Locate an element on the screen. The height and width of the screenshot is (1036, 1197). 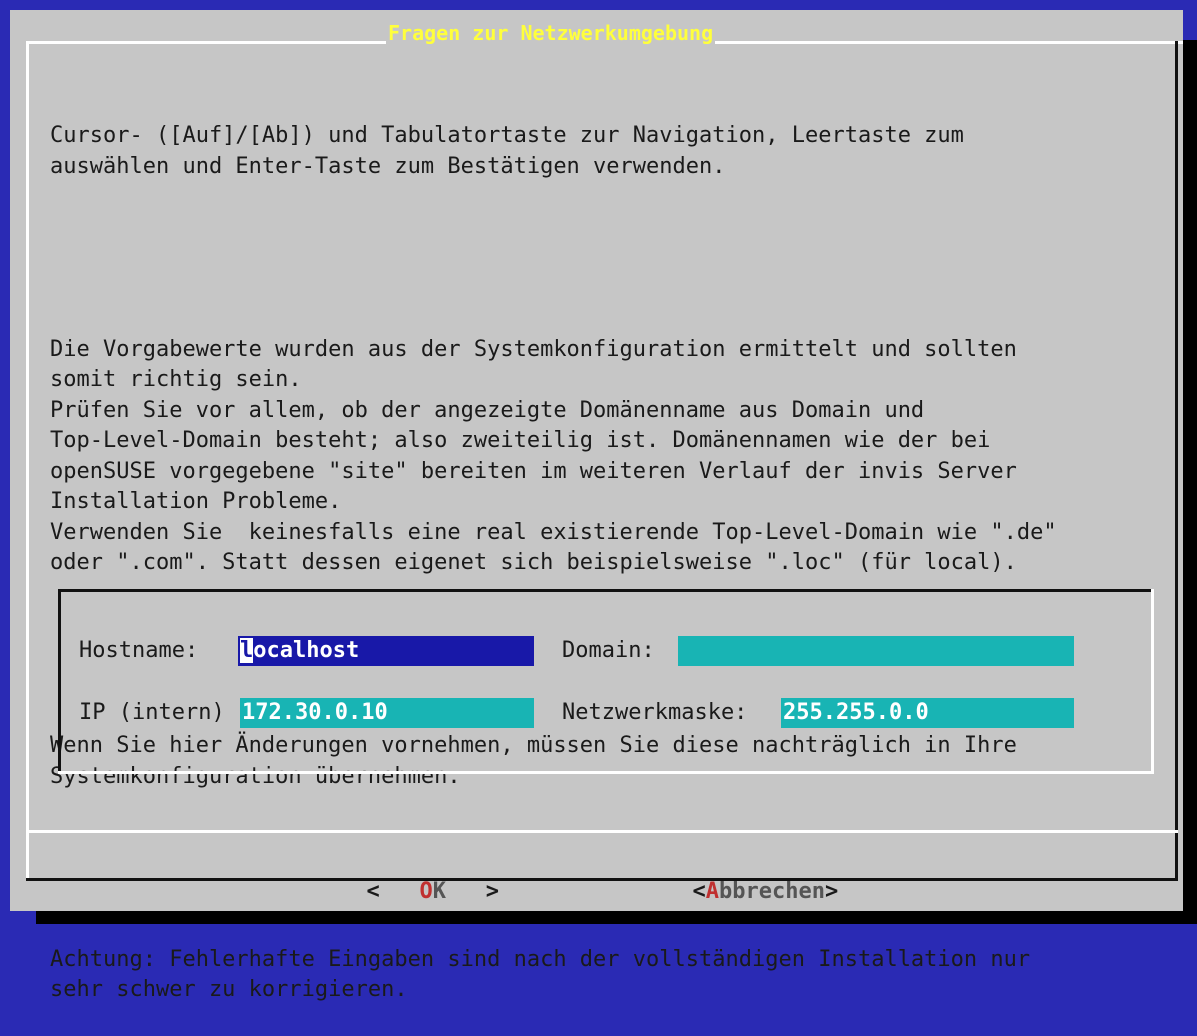
domain-label: Domain: is located at coordinates (608, 650).